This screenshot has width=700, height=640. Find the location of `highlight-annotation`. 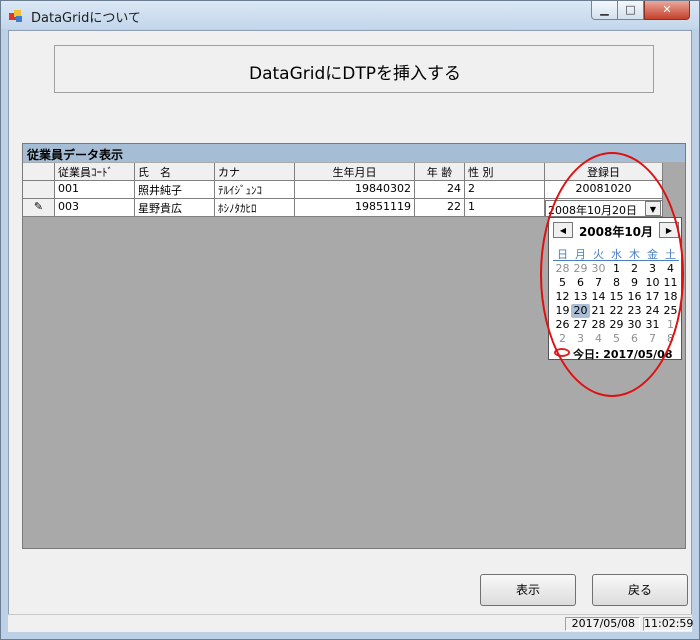

highlight-annotation is located at coordinates (612, 274).